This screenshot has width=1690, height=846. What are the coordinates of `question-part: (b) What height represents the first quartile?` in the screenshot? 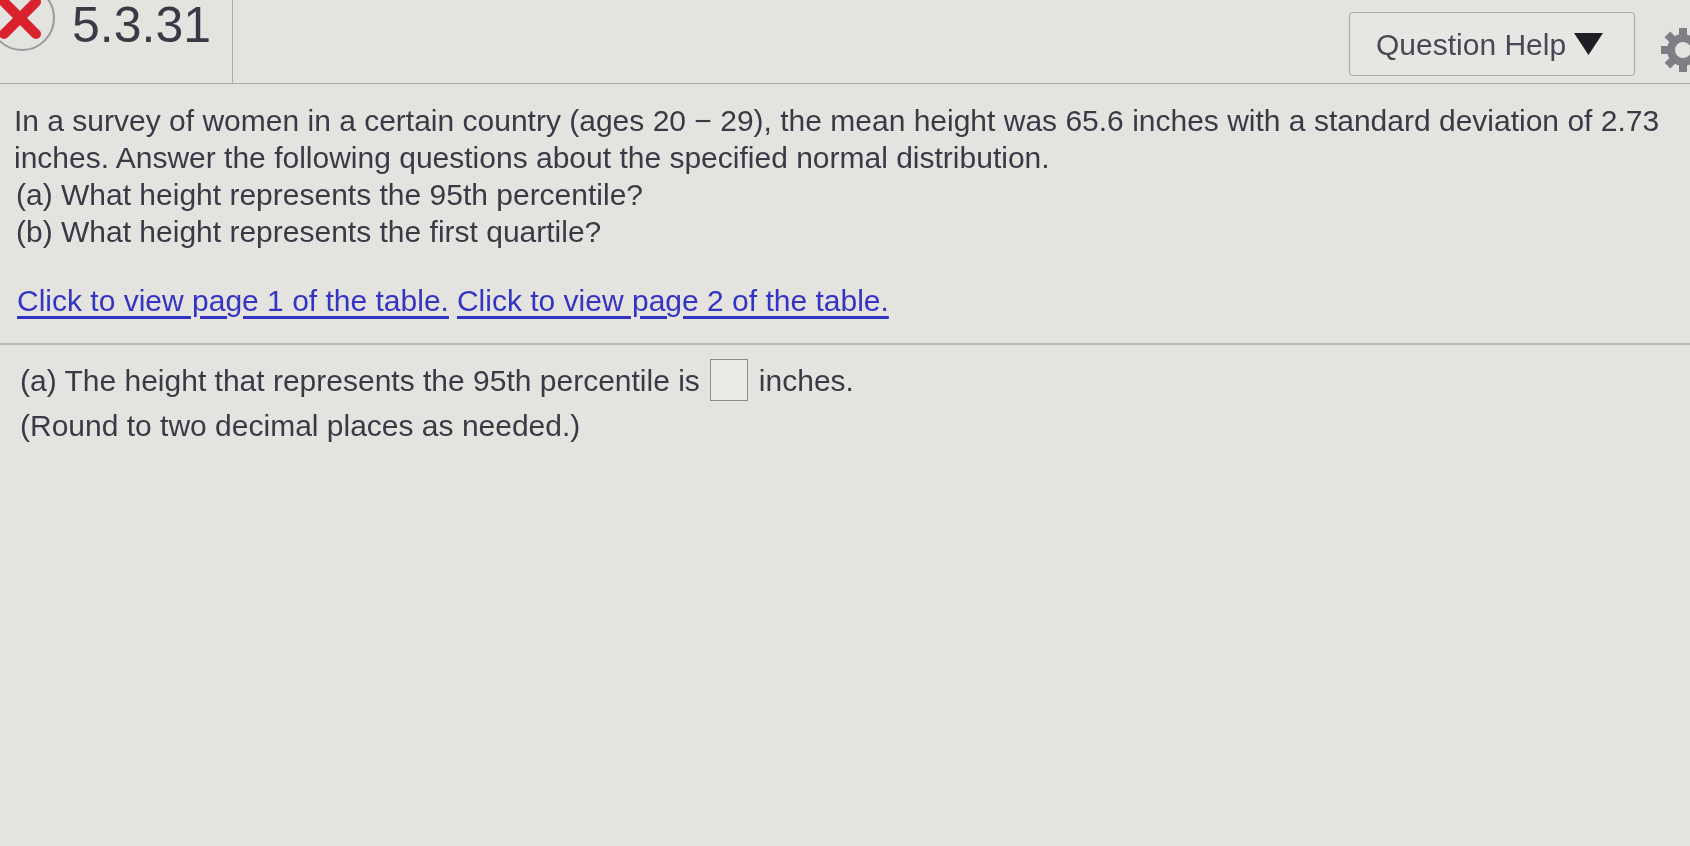 It's located at (308, 232).